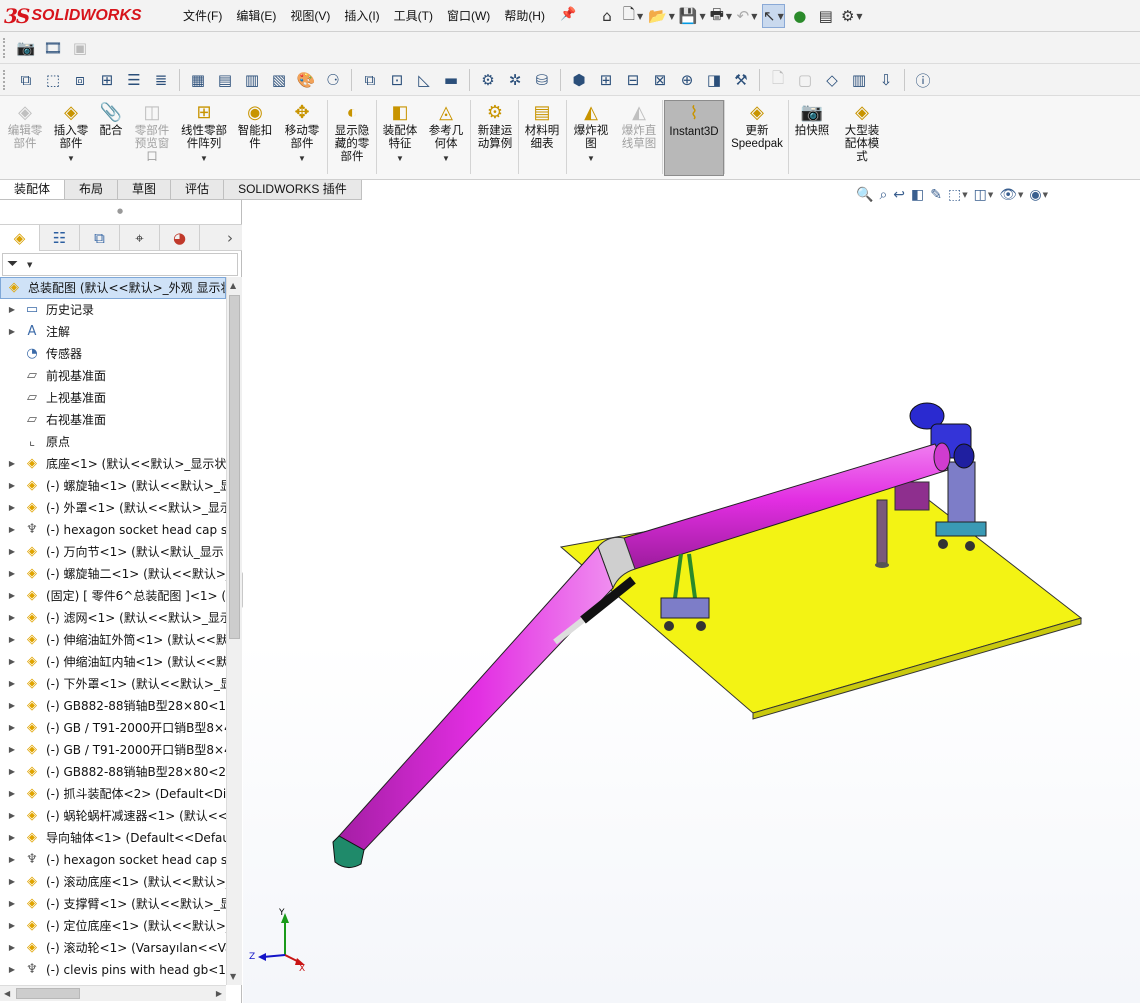 This screenshot has height=1003, width=1140. What do you see at coordinates (413, 16) in the screenshot?
I see `menu-tools: 工具(T)` at bounding box center [413, 16].